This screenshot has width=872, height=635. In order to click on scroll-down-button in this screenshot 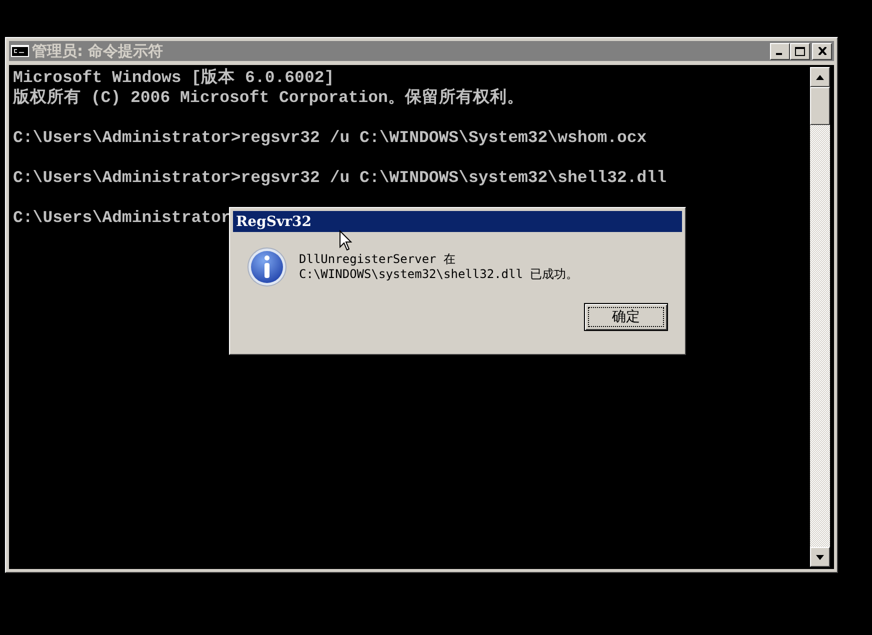, I will do `click(820, 557)`.